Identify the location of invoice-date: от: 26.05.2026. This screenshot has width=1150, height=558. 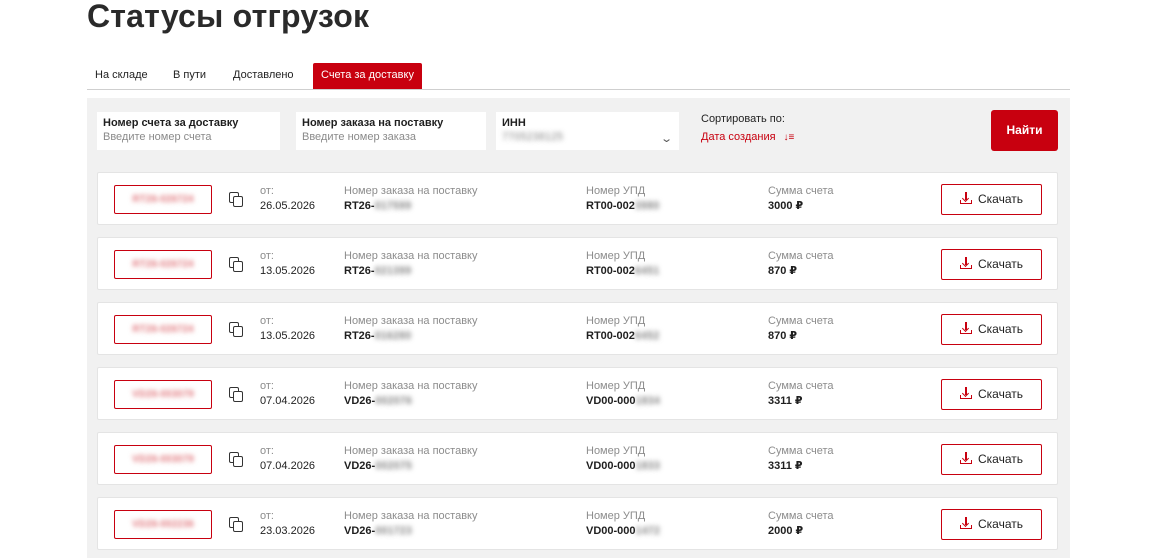
(287, 199).